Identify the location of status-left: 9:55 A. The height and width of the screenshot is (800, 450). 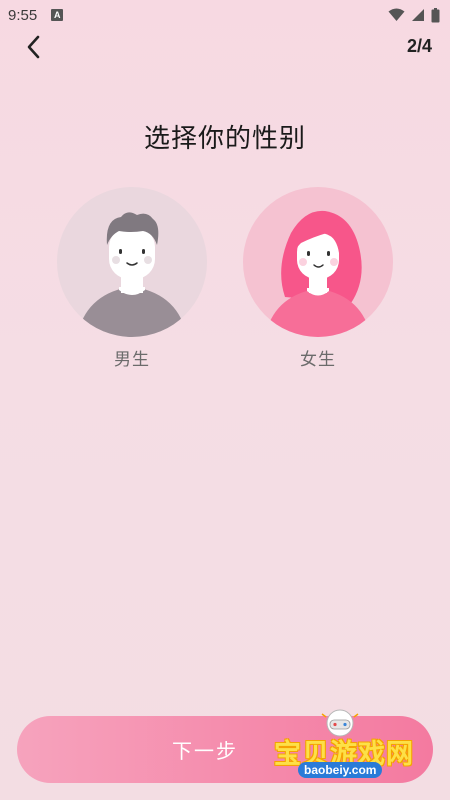
(36, 15).